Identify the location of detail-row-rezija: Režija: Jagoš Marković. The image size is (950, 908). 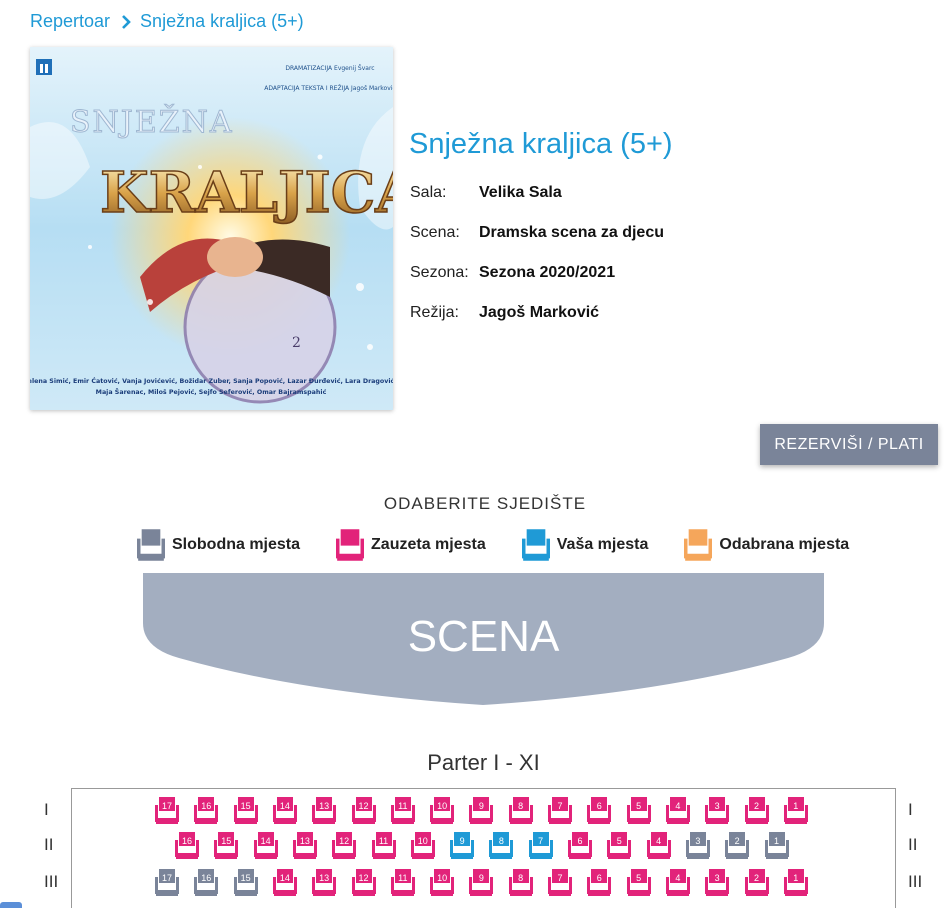
(537, 324).